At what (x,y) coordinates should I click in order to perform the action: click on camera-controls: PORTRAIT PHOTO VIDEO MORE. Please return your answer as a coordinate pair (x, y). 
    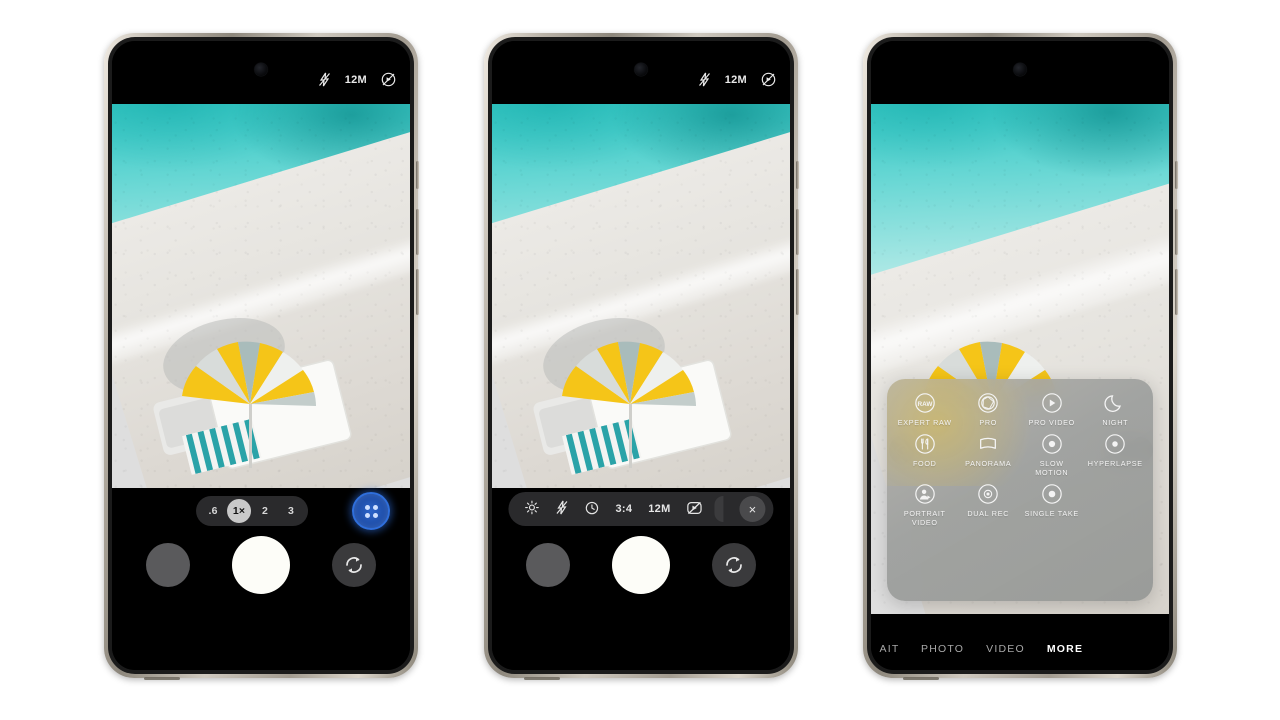
    Looking at the image, I should click on (1020, 642).